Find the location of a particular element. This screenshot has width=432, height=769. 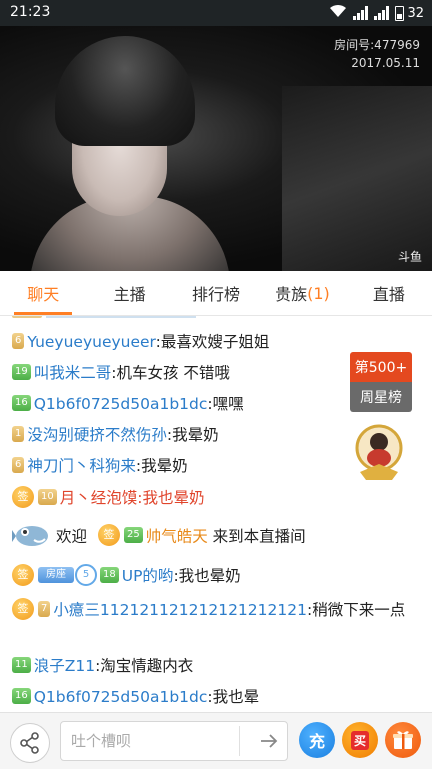

chat-message: 6 神刀门丶科狗来:我晕奶 is located at coordinates (177, 466).